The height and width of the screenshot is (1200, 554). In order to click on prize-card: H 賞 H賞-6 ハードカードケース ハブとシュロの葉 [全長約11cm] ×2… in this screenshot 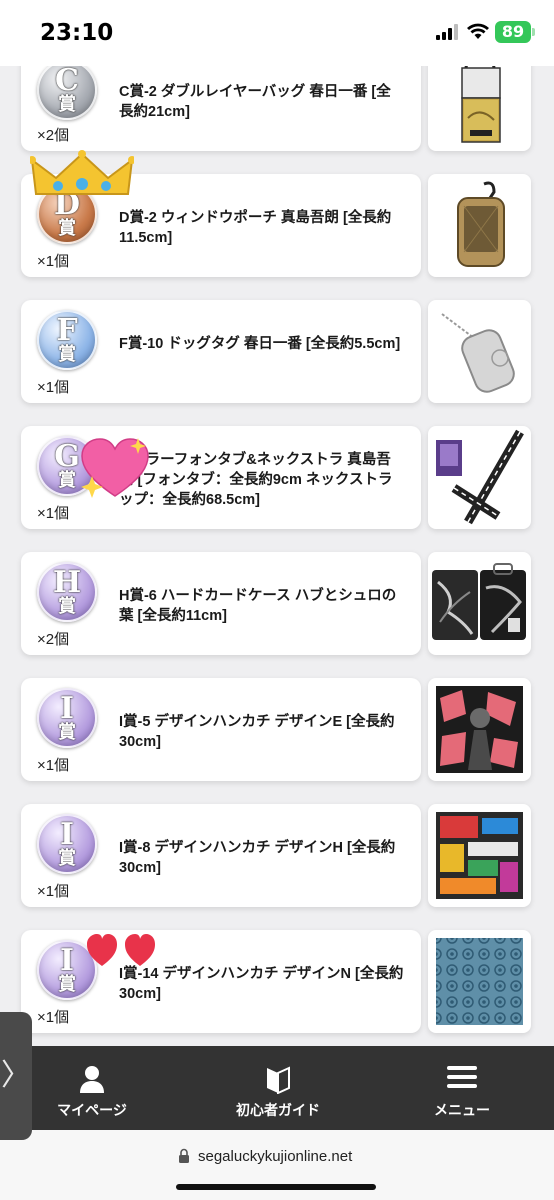, I will do `click(221, 603)`.